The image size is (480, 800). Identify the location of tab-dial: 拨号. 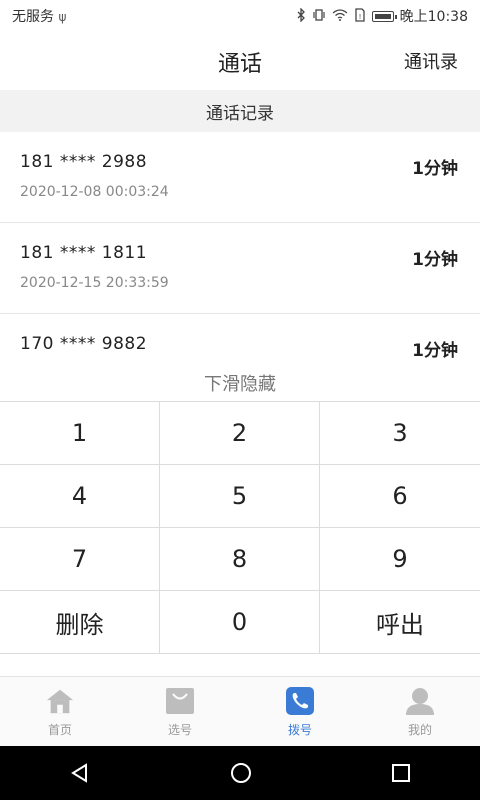
(300, 712).